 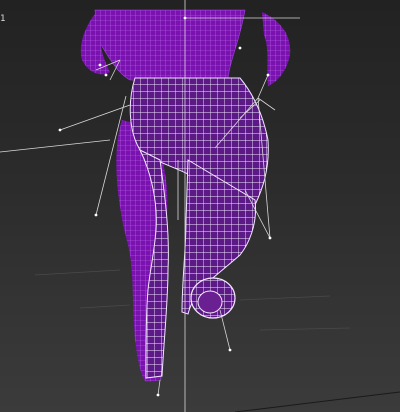 What do you see at coordinates (276, 49) in the screenshot?
I see `right-arm-mesh` at bounding box center [276, 49].